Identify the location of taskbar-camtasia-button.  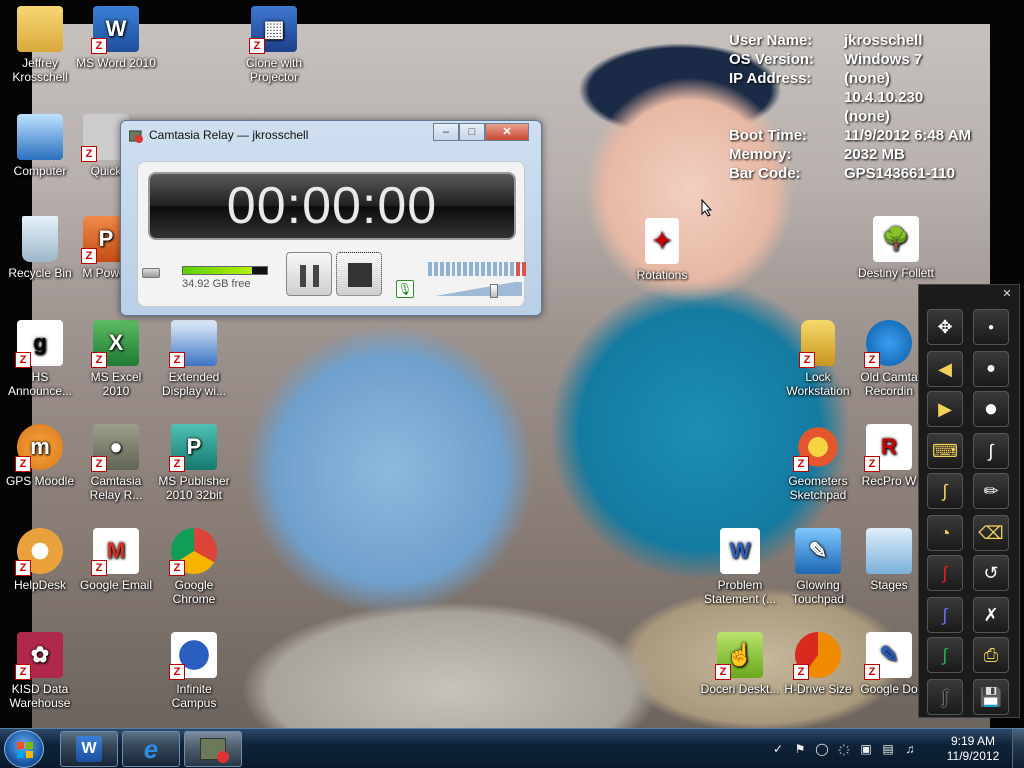
(213, 749).